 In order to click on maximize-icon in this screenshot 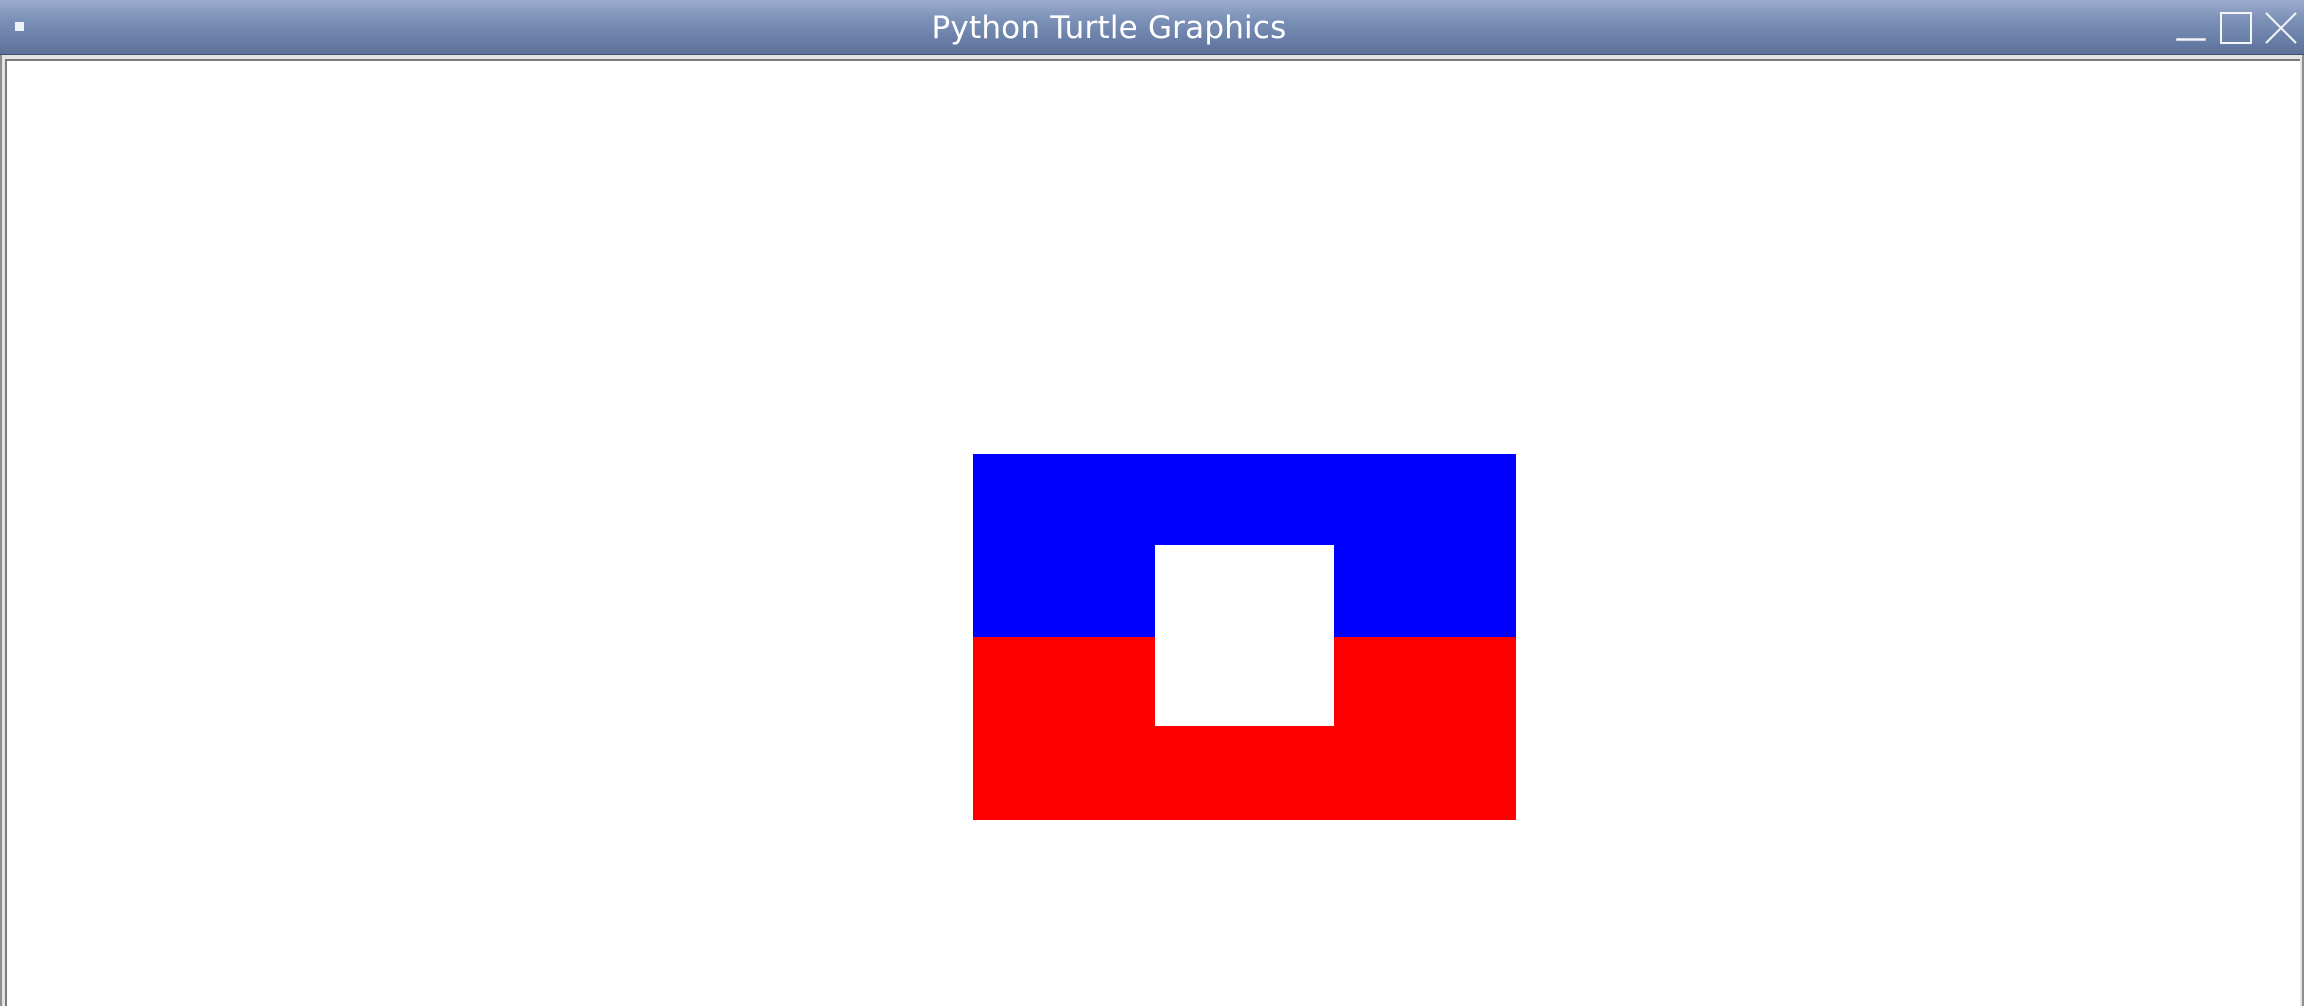, I will do `click(2236, 28)`.